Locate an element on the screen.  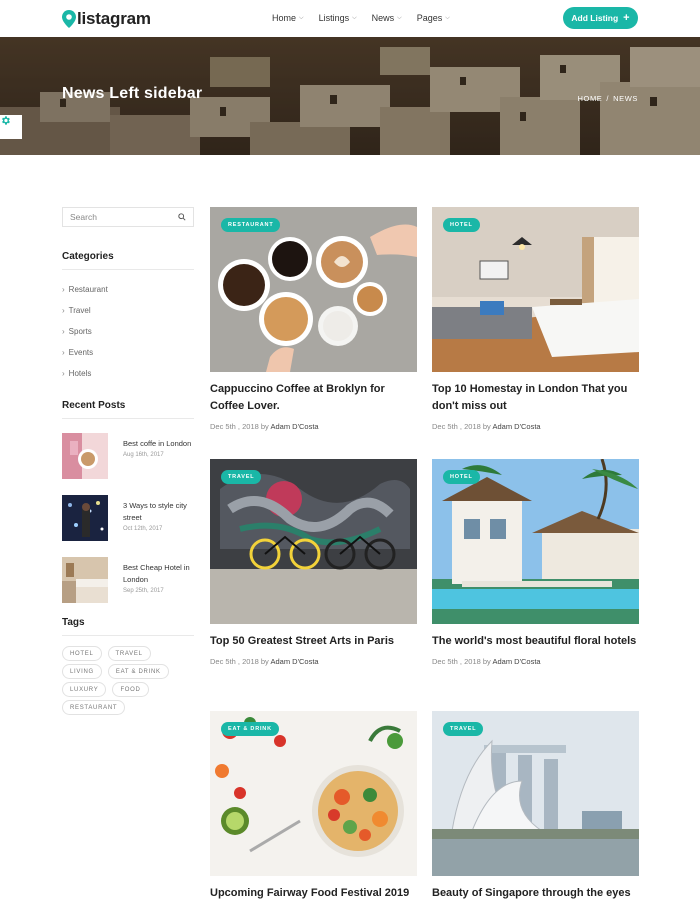
logo: listagram is located at coordinates (106, 19).